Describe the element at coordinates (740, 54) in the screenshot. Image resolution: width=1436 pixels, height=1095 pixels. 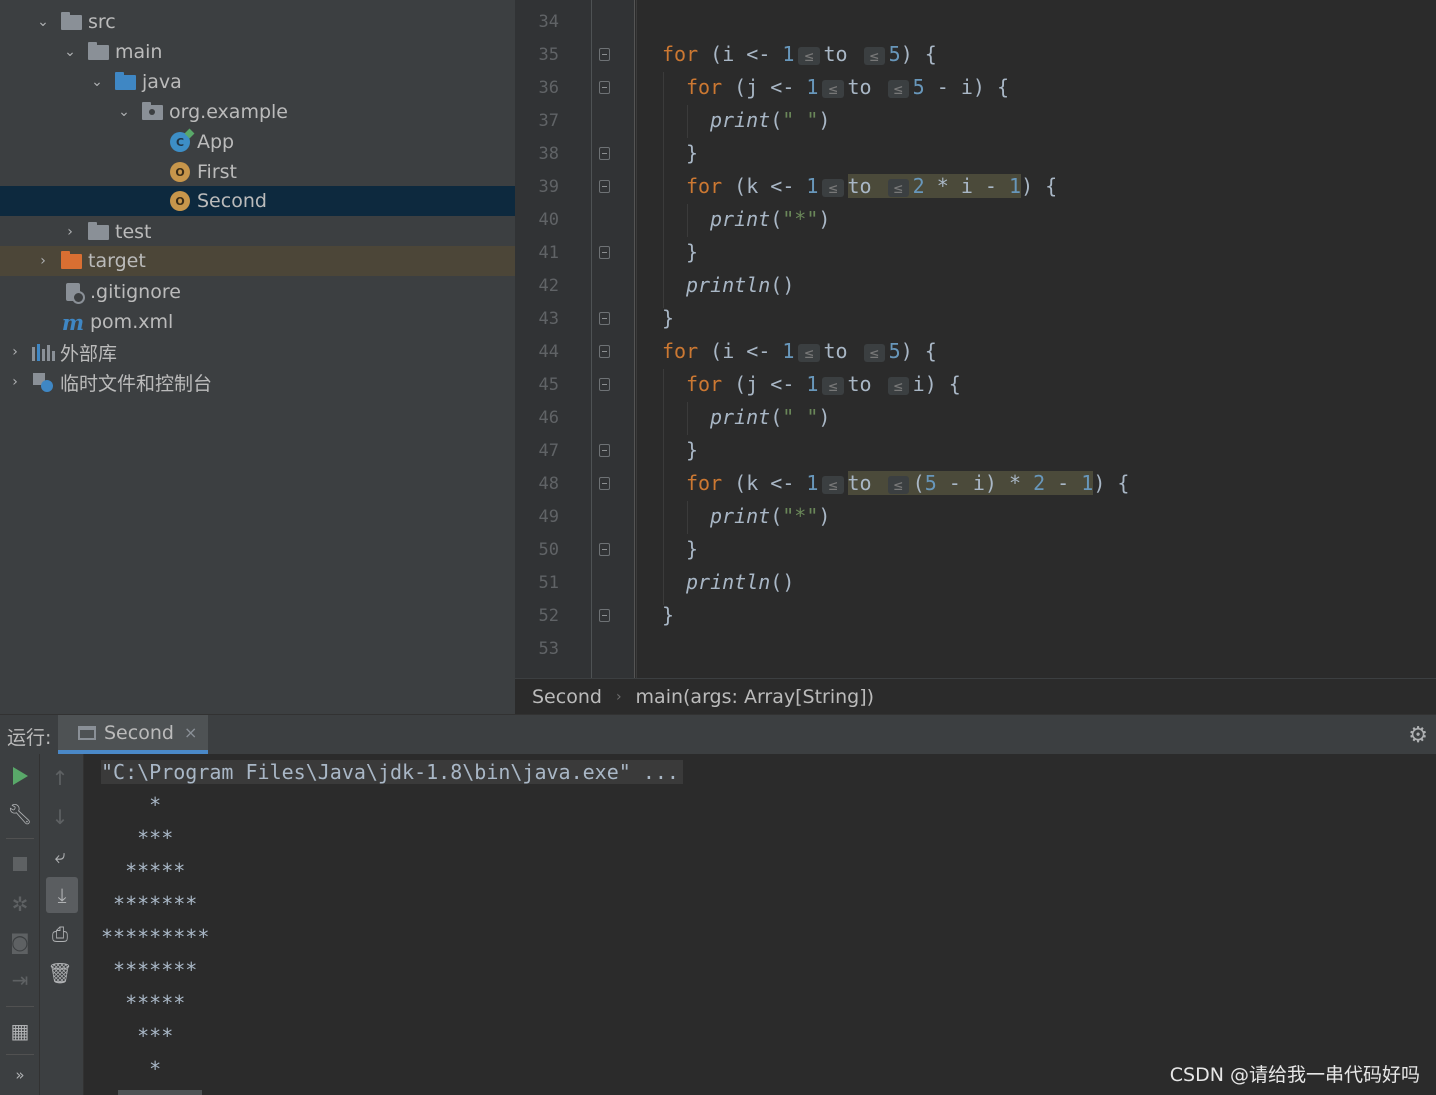
I see `code-text: (i <-` at that location.